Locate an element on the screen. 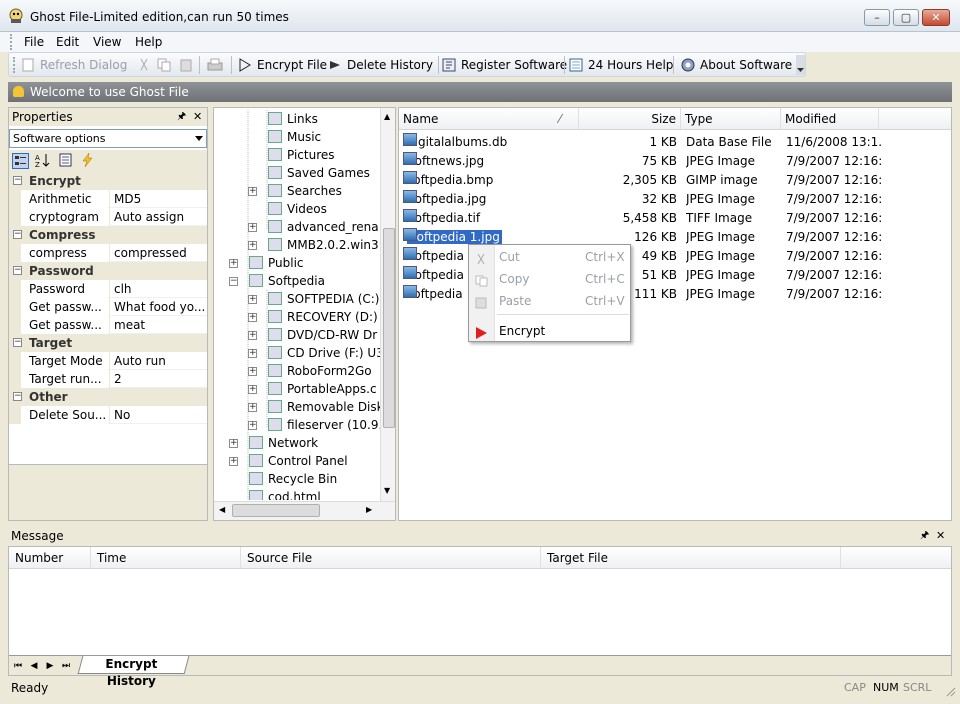 The width and height of the screenshot is (960, 704). column-header-target-file: Target File is located at coordinates (691, 558).